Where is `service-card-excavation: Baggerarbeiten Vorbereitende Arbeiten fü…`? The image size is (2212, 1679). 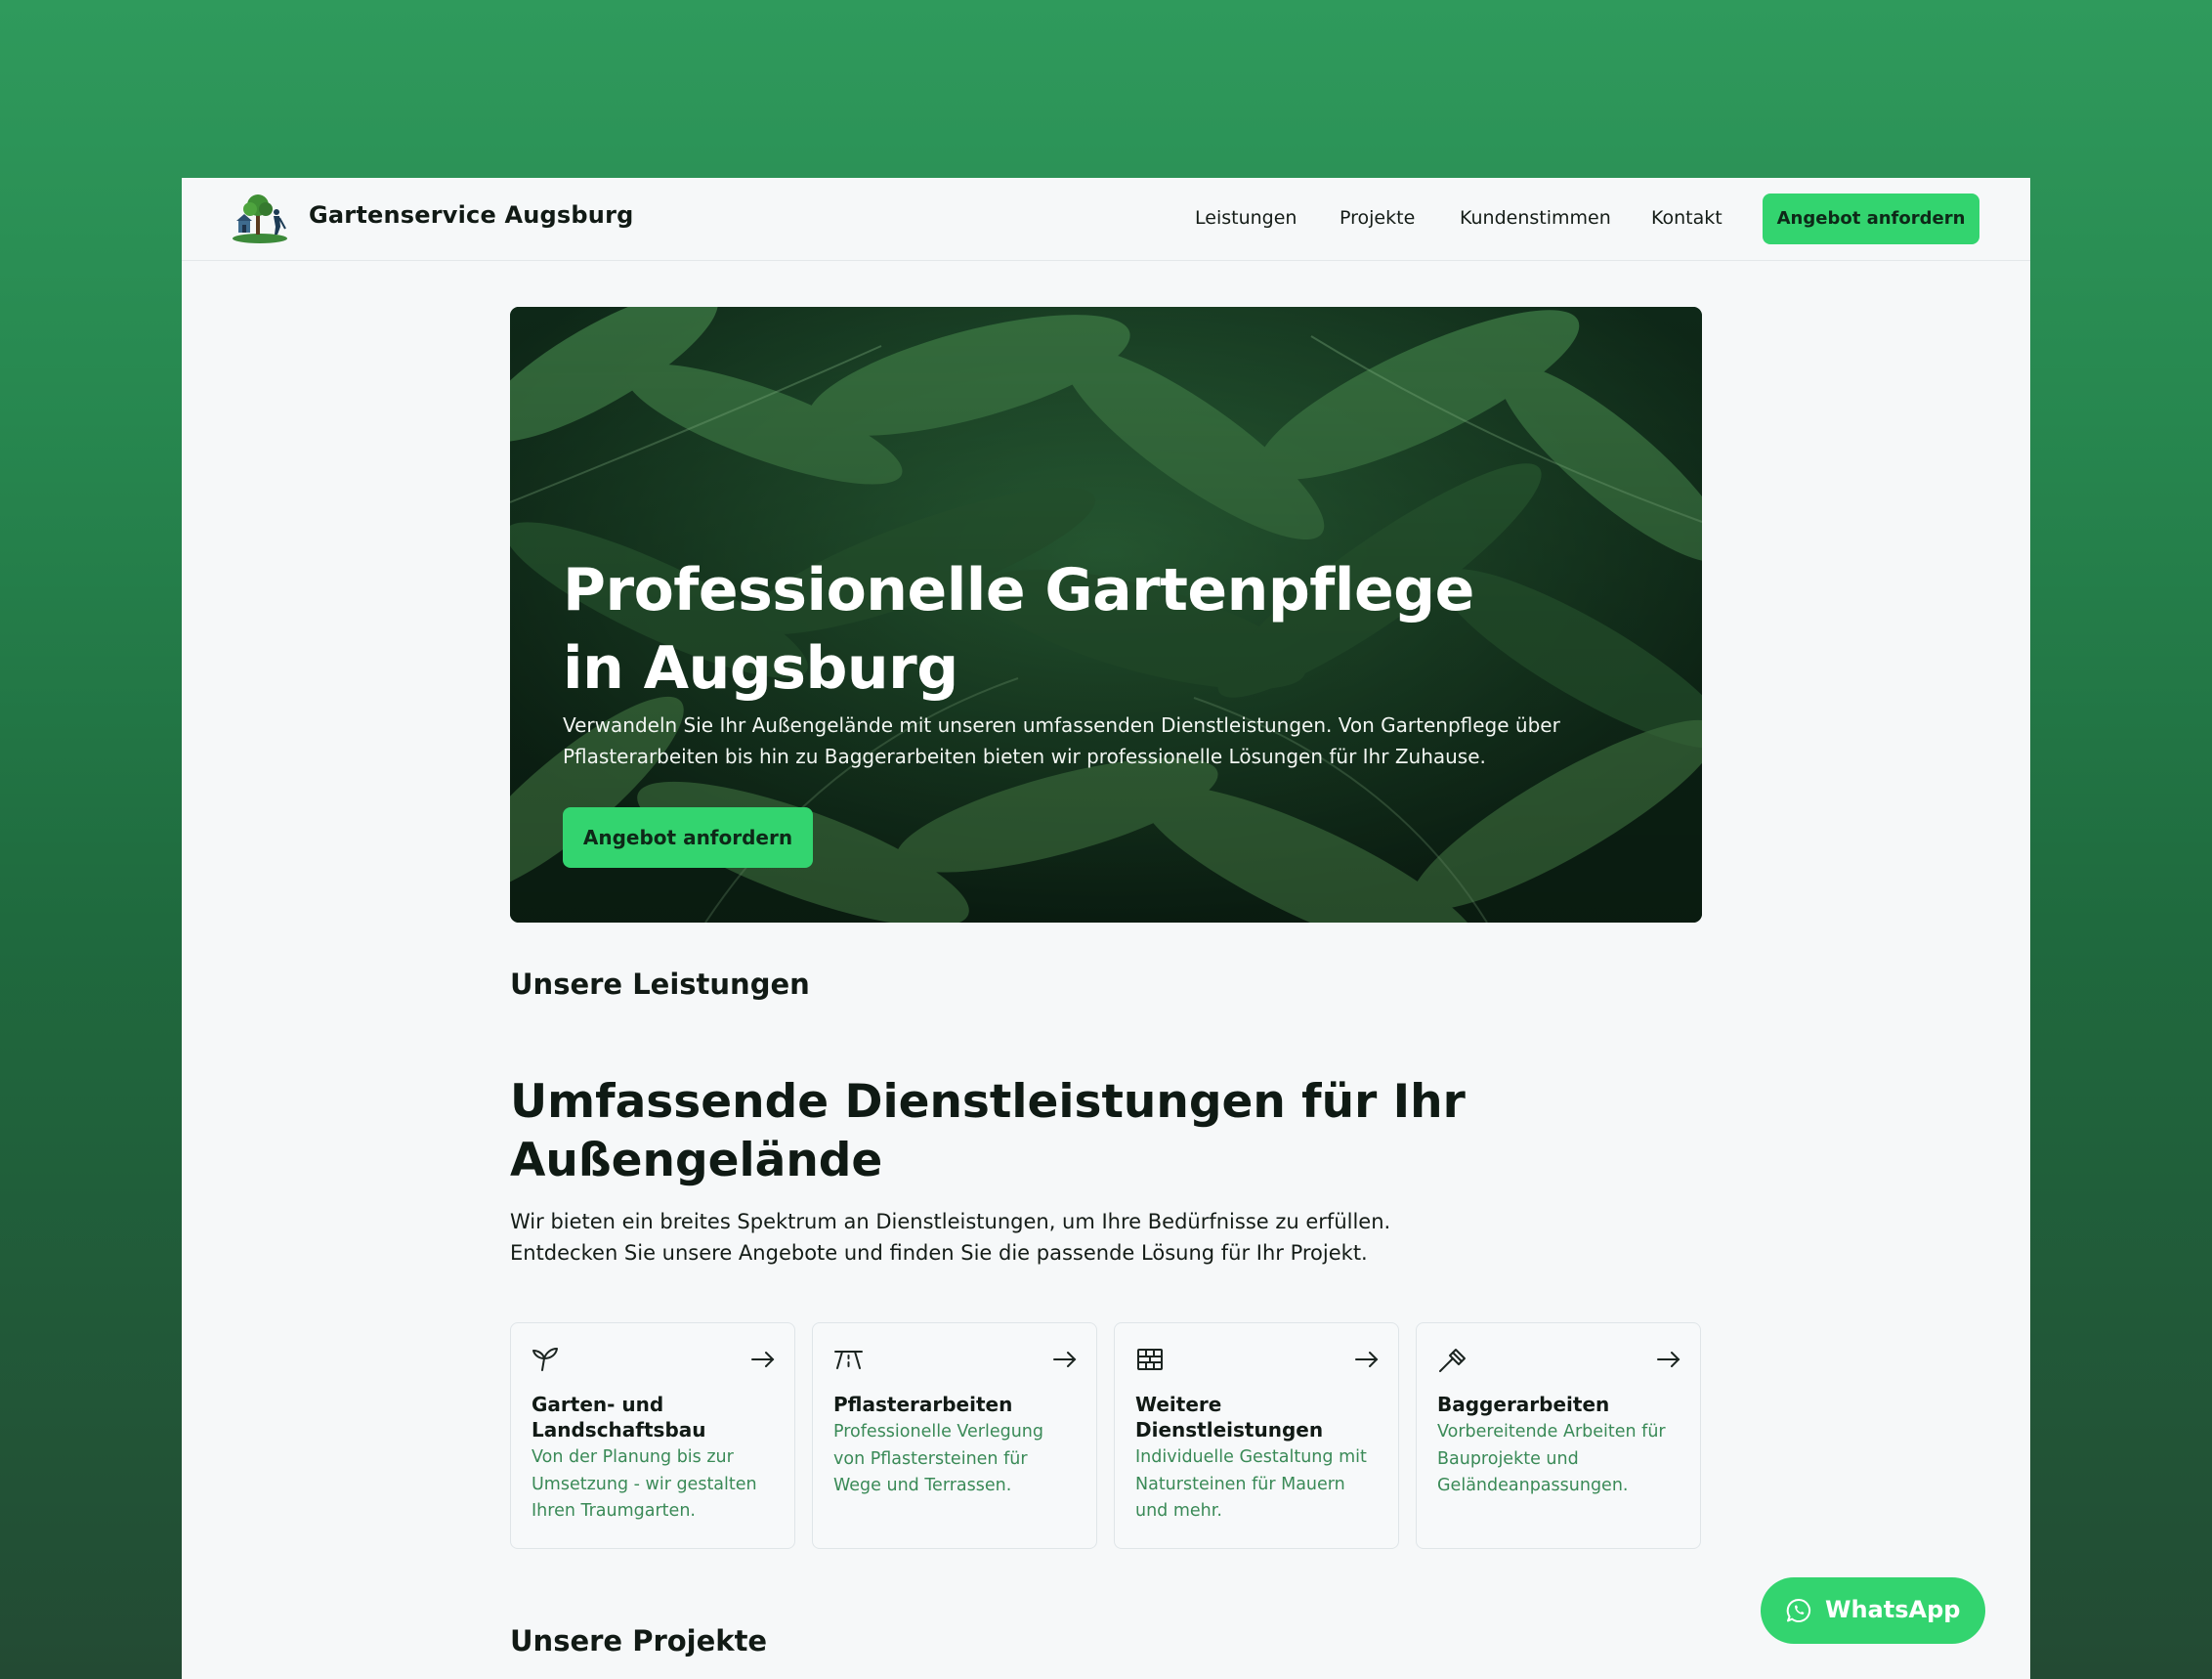
service-card-excavation: Baggerarbeiten Vorbereitende Arbeiten fü… is located at coordinates (1559, 1435).